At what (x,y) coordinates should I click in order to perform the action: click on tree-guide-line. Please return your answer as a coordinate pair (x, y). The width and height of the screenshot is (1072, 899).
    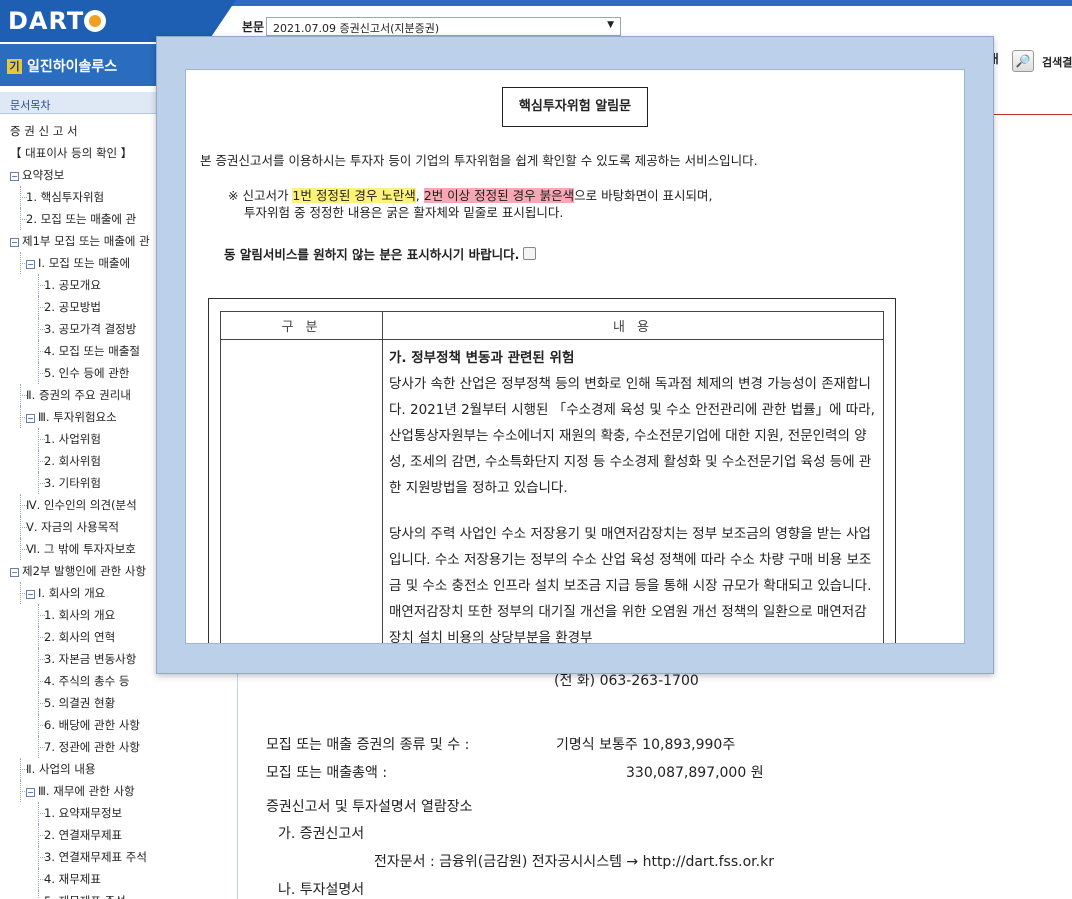
    Looking at the image, I should click on (38, 894).